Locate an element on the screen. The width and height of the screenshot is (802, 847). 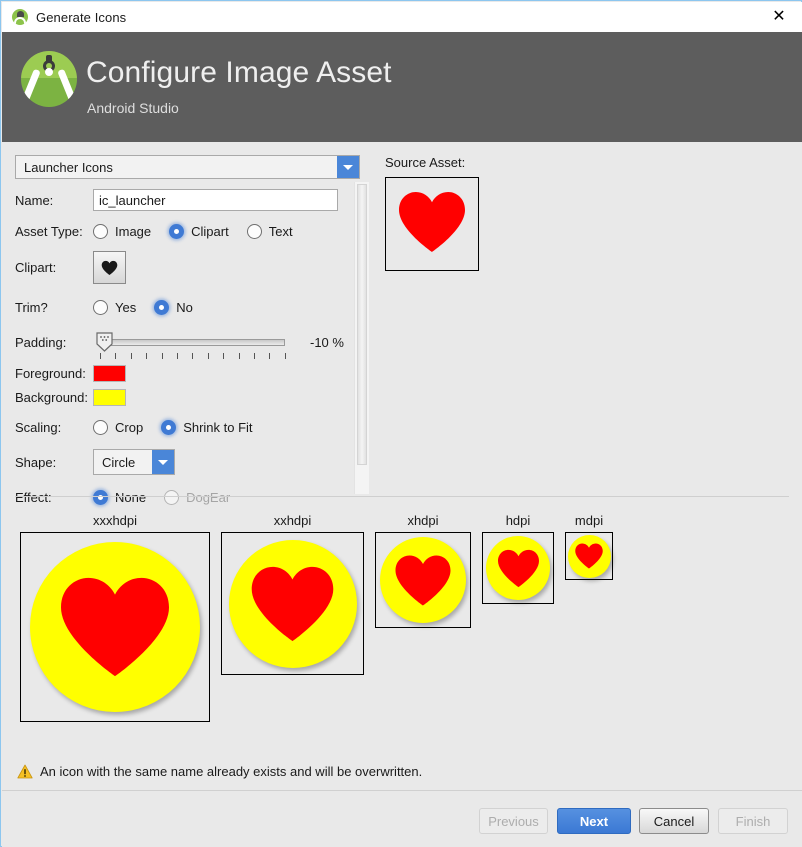
close-icon: ✕ is located at coordinates (779, 17).